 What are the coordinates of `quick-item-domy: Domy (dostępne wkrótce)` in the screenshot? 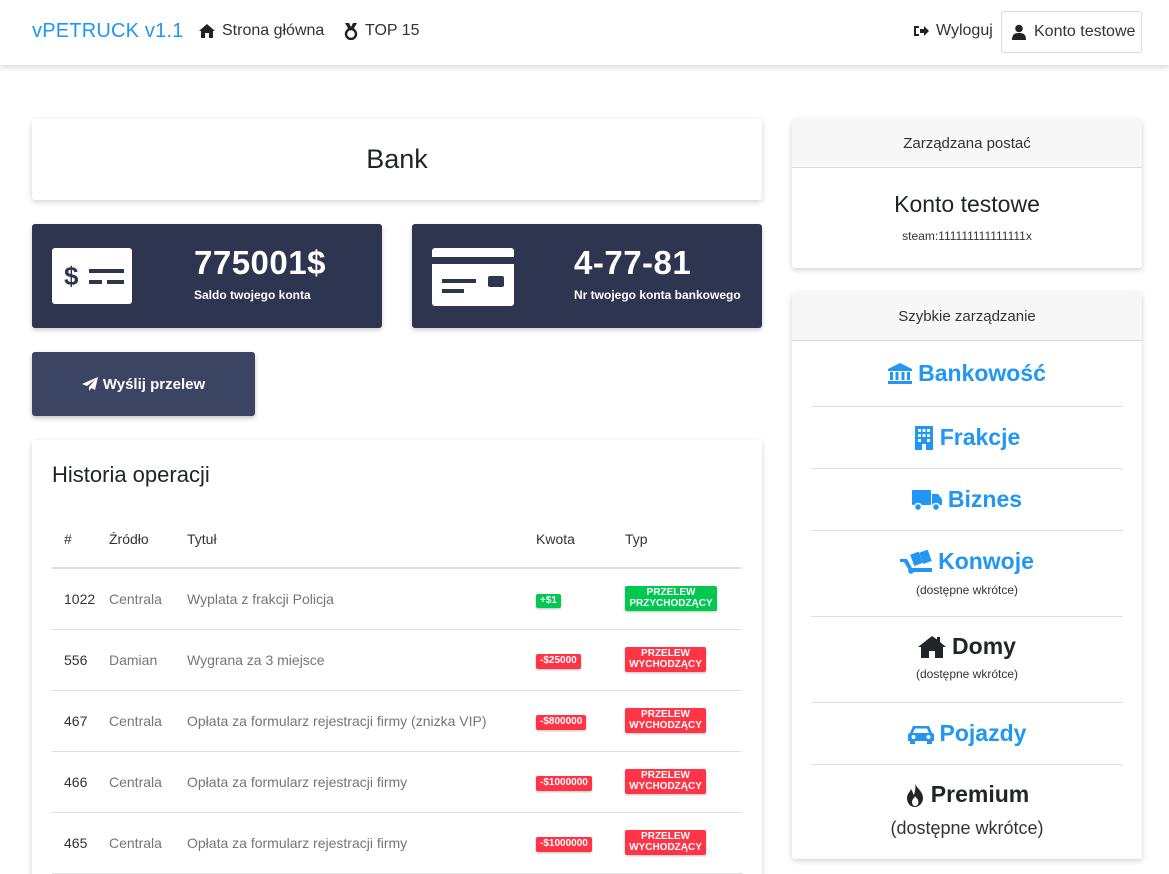 It's located at (967, 660).